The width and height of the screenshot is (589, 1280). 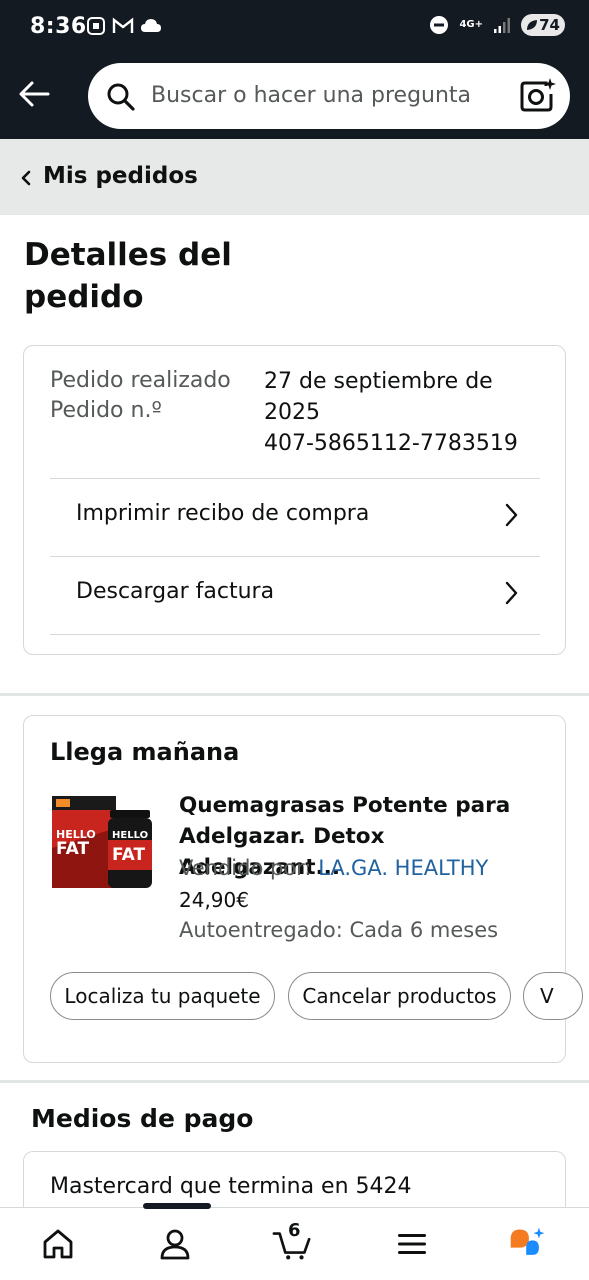 I want to click on print-receipt-row: Imprimir recibo de compra, so click(x=295, y=517).